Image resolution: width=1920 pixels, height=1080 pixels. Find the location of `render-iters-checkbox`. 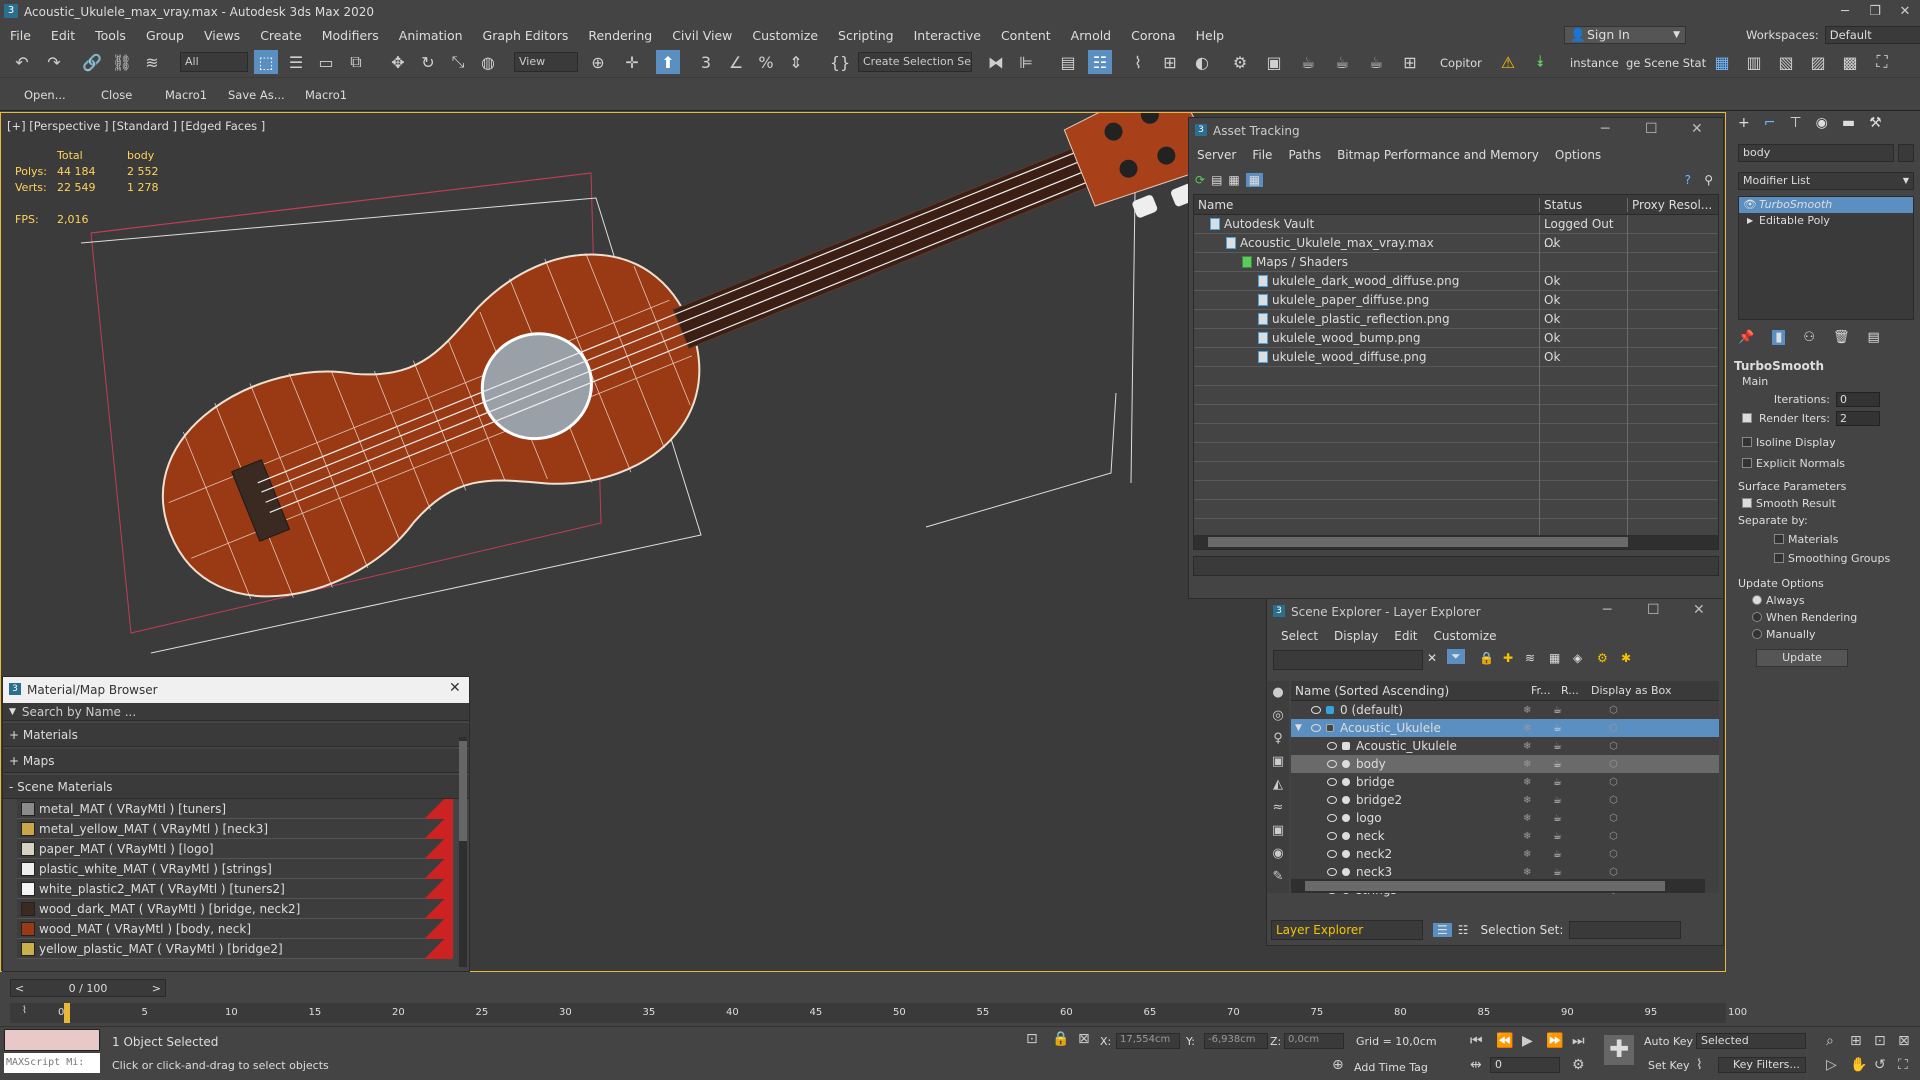

render-iters-checkbox is located at coordinates (1747, 418).